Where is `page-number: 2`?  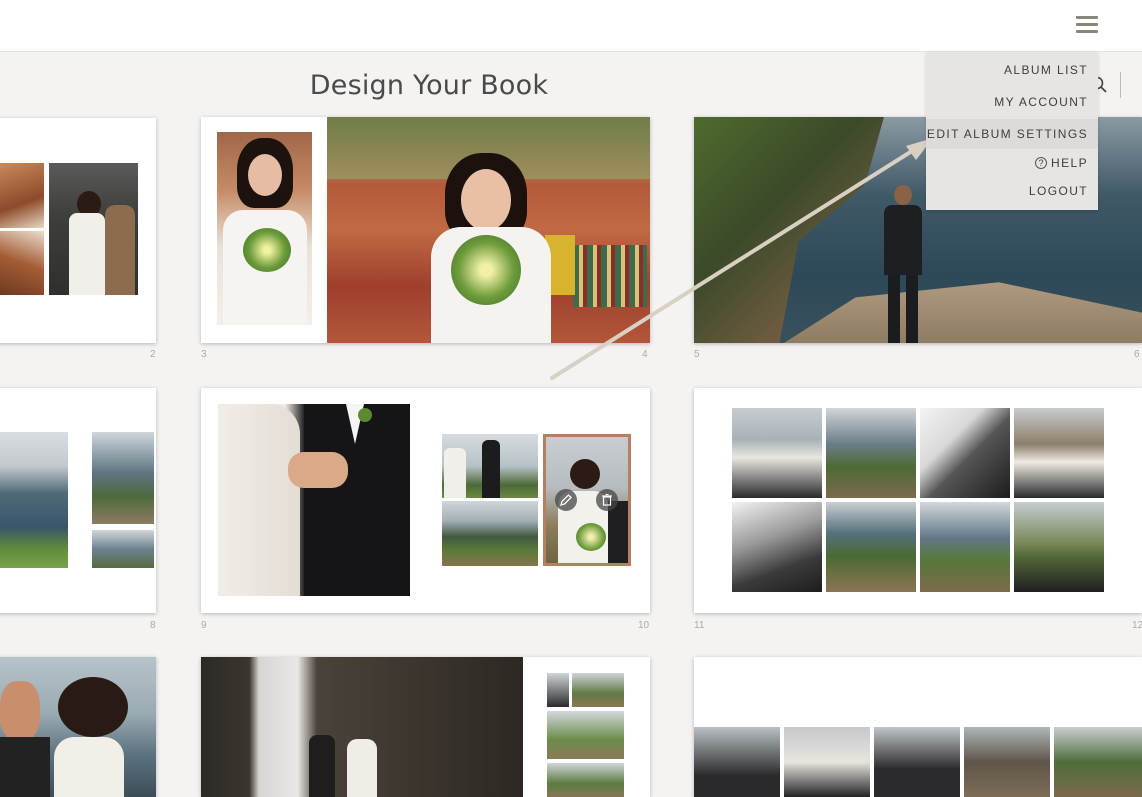
page-number: 2 is located at coordinates (153, 354).